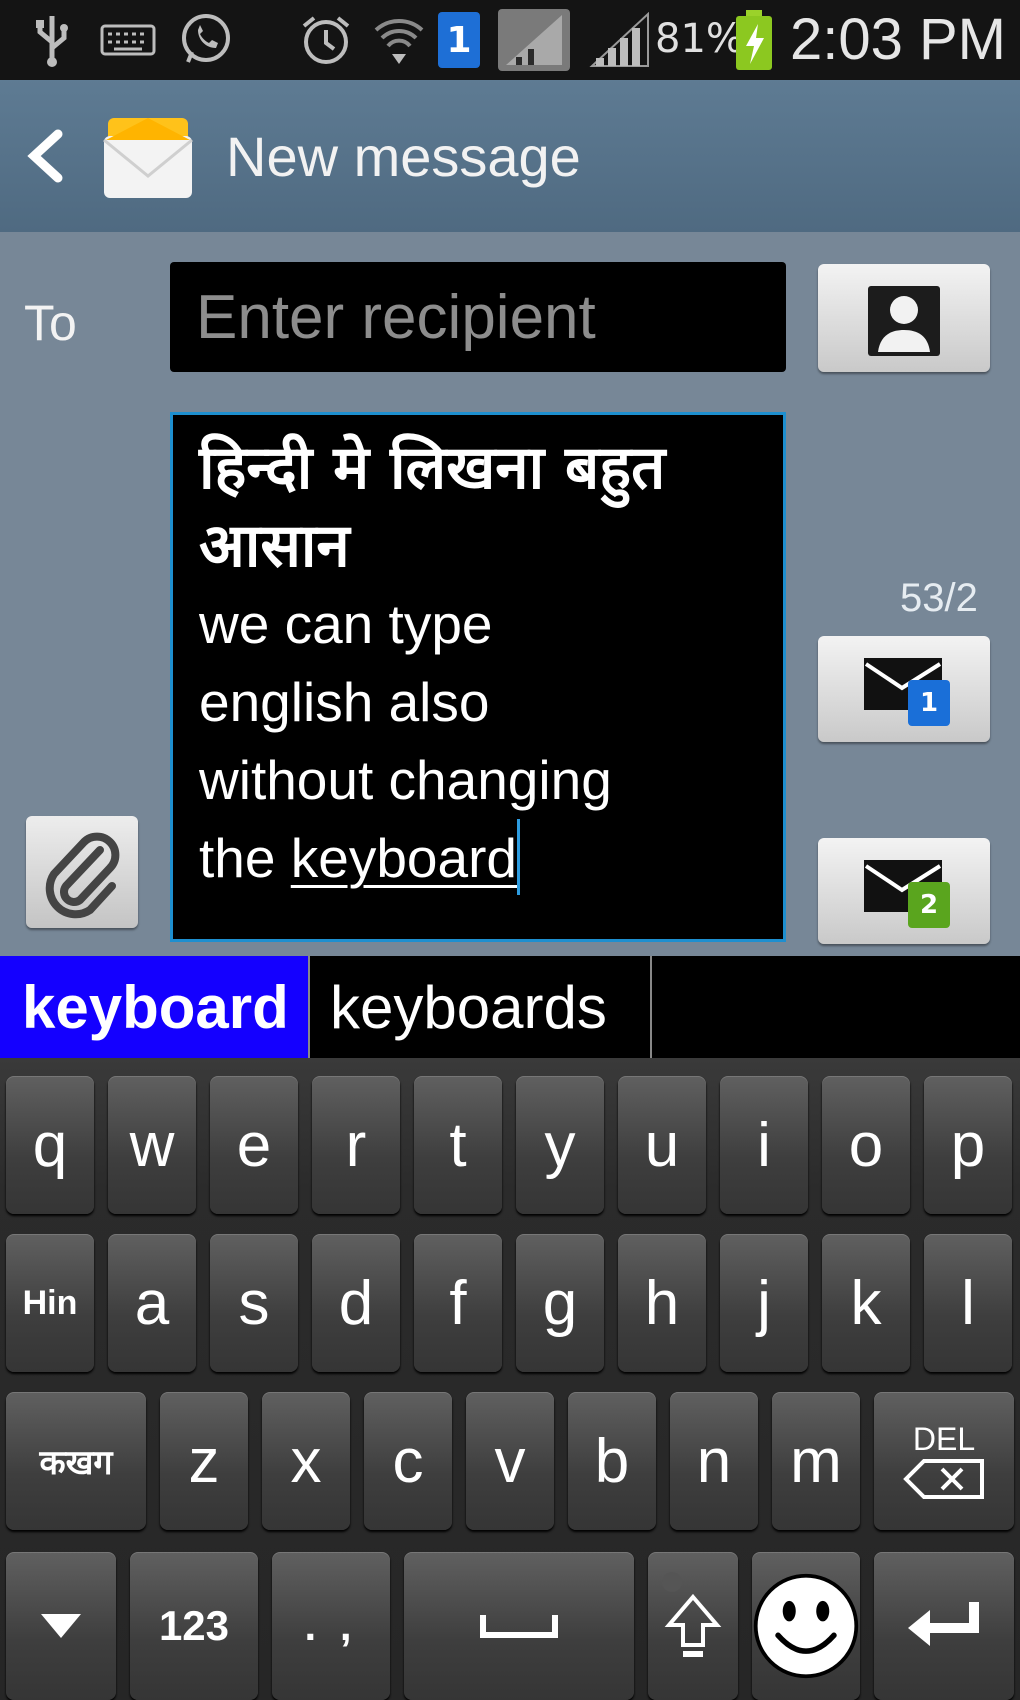  What do you see at coordinates (399, 40) in the screenshot?
I see `wifi-icon` at bounding box center [399, 40].